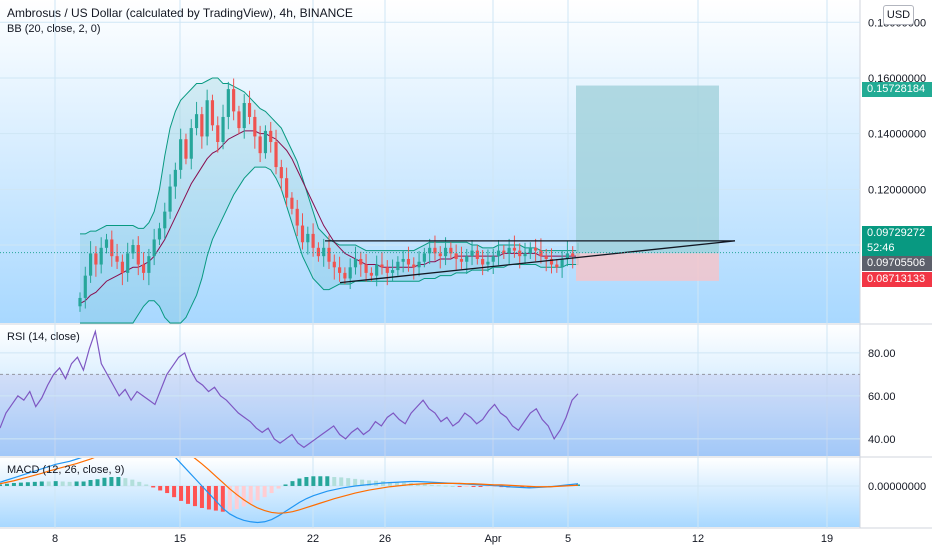  Describe the element at coordinates (898, 15) in the screenshot. I see `currency-button: USD` at that location.